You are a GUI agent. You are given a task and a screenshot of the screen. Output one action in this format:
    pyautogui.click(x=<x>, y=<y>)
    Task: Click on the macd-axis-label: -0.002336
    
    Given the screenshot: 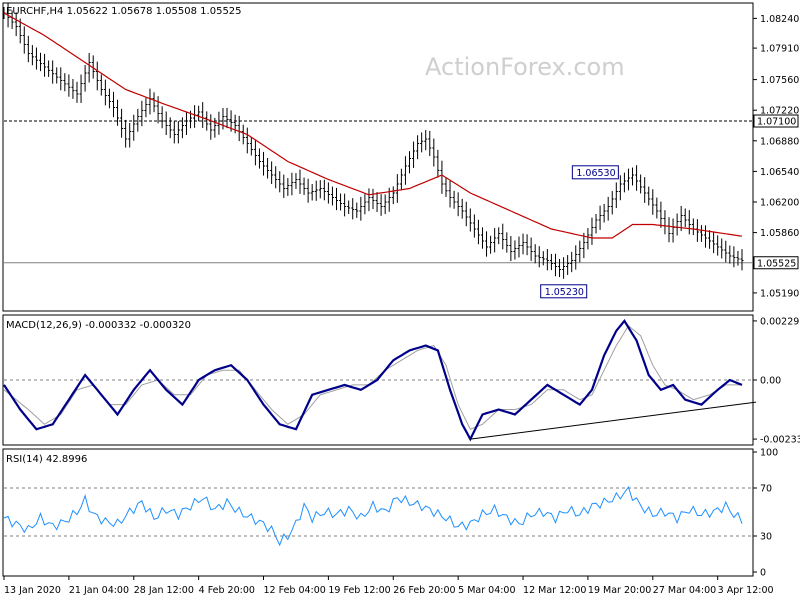 What is the action you would take?
    pyautogui.click(x=780, y=440)
    